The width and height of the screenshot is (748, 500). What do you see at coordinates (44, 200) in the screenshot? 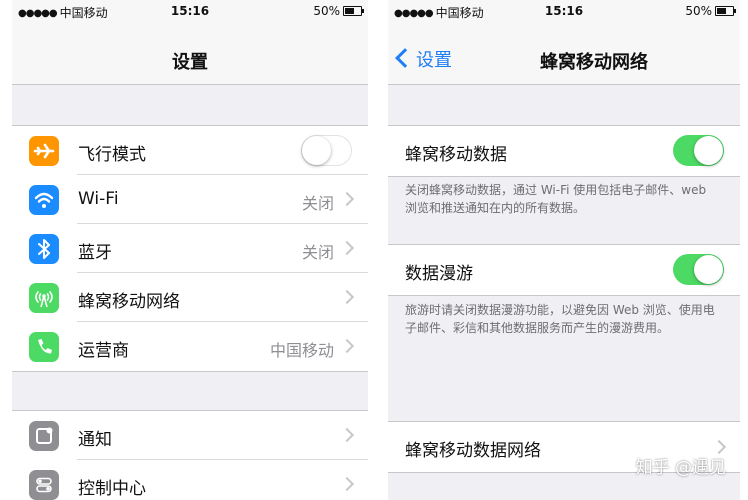
I see `wifi-icon` at bounding box center [44, 200].